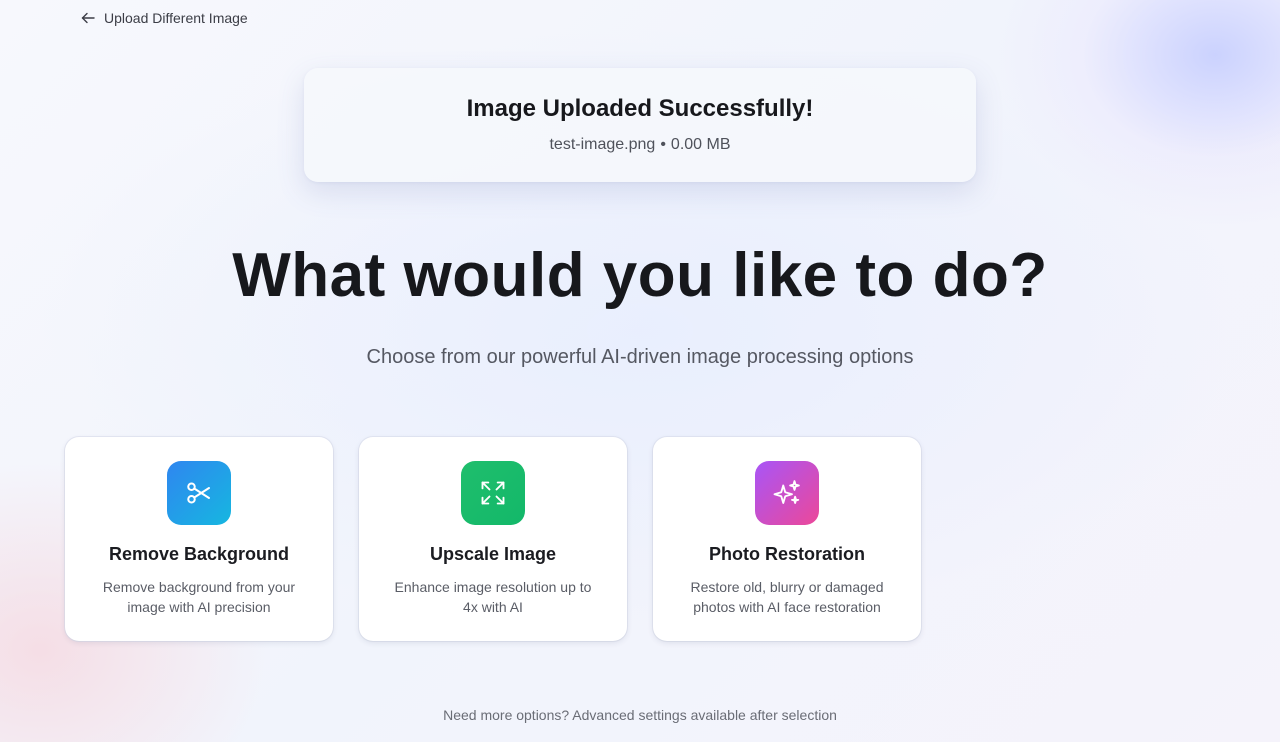 This screenshot has width=1280, height=742. What do you see at coordinates (88, 18) in the screenshot?
I see `arrow-left-icon` at bounding box center [88, 18].